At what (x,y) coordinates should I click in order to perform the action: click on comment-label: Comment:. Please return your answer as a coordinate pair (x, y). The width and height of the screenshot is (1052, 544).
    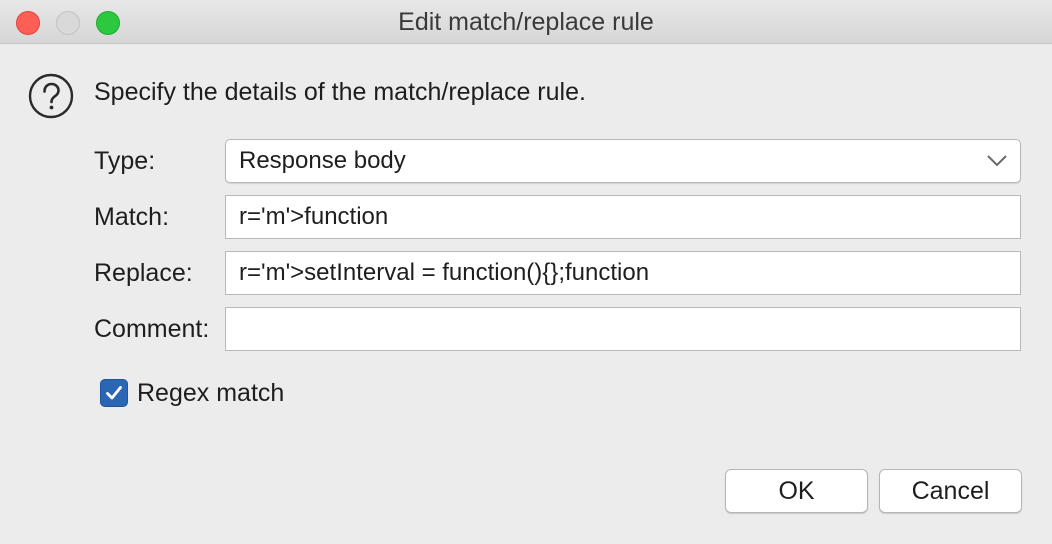
    Looking at the image, I should click on (152, 329).